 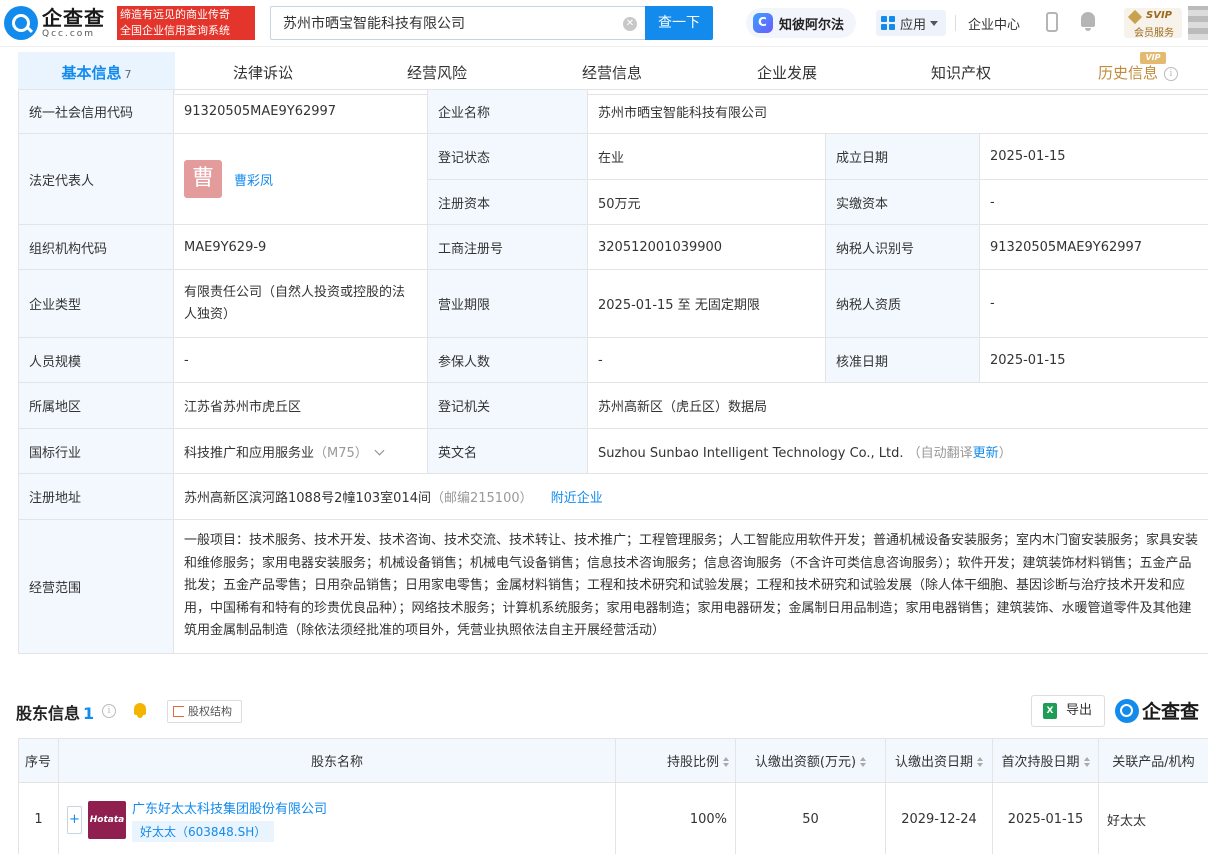 What do you see at coordinates (175, 14) in the screenshot?
I see `slogan-line-1: 缔造有远见的商业传奇` at bounding box center [175, 14].